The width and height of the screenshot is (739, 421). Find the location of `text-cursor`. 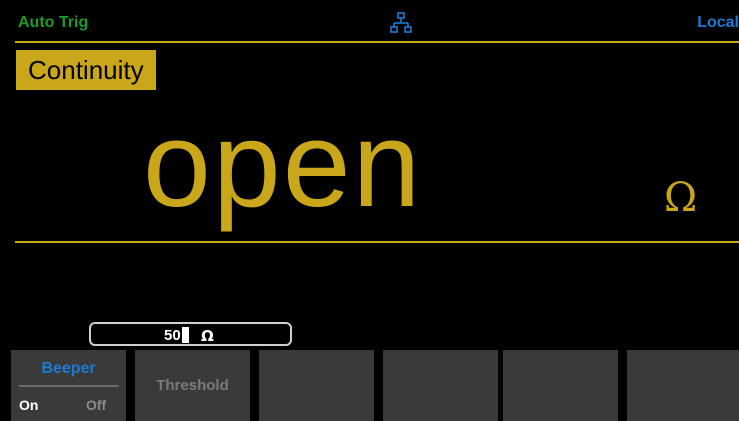

text-cursor is located at coordinates (185, 335).